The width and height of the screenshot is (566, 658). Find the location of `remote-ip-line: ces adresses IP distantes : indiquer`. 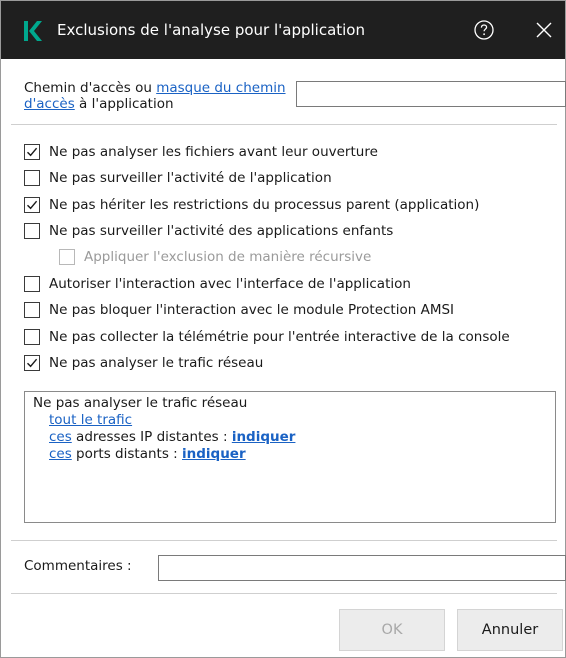

remote-ip-line: ces adresses IP distantes : indiquer is located at coordinates (290, 437).